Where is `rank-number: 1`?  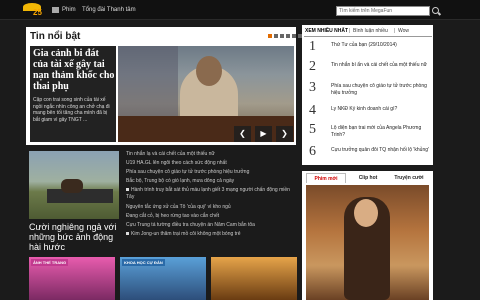 rank-number: 1 is located at coordinates (312, 46).